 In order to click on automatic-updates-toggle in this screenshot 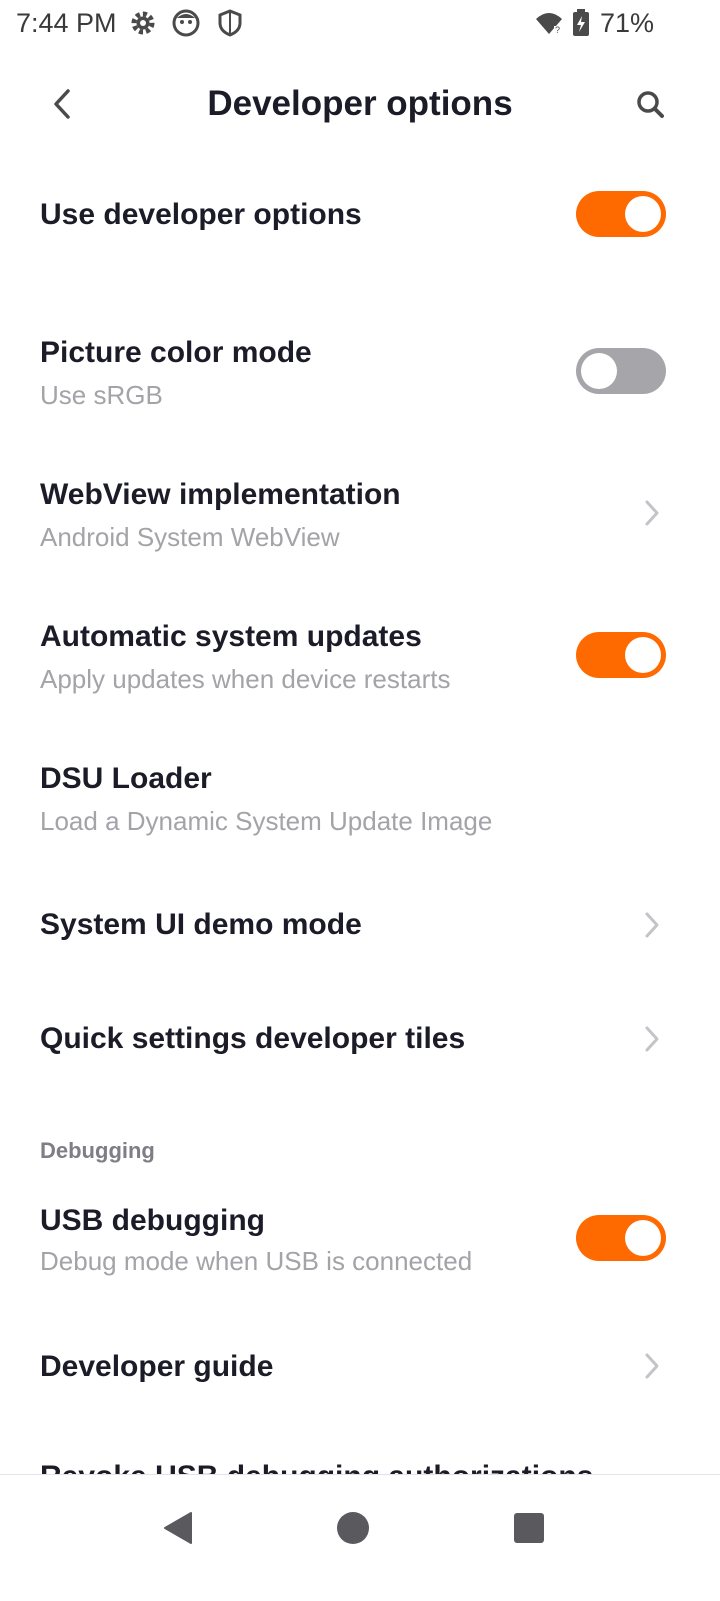, I will do `click(621, 655)`.